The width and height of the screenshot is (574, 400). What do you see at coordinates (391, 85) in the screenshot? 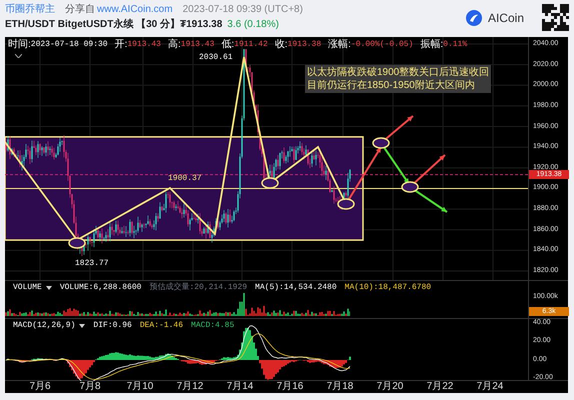
I see `note-text: 目前仍运行在1850-1950附近大区间内` at bounding box center [391, 85].